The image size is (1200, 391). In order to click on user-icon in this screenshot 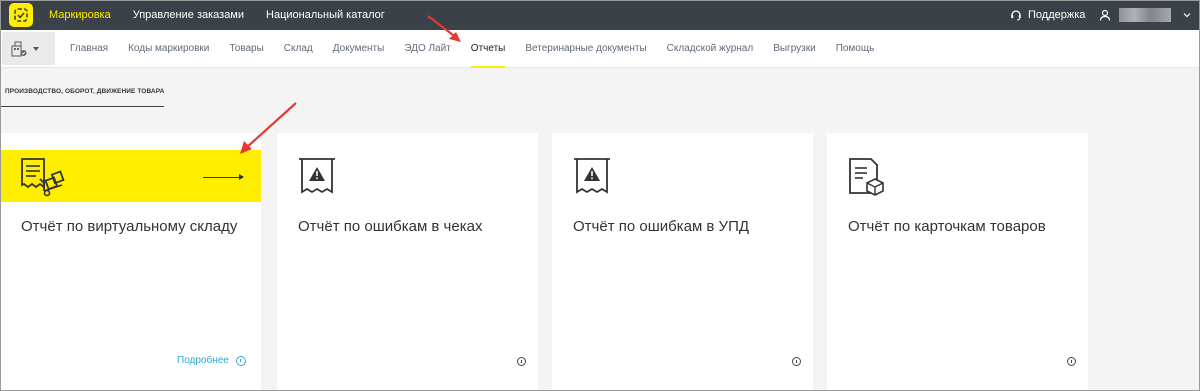, I will do `click(1105, 15)`.